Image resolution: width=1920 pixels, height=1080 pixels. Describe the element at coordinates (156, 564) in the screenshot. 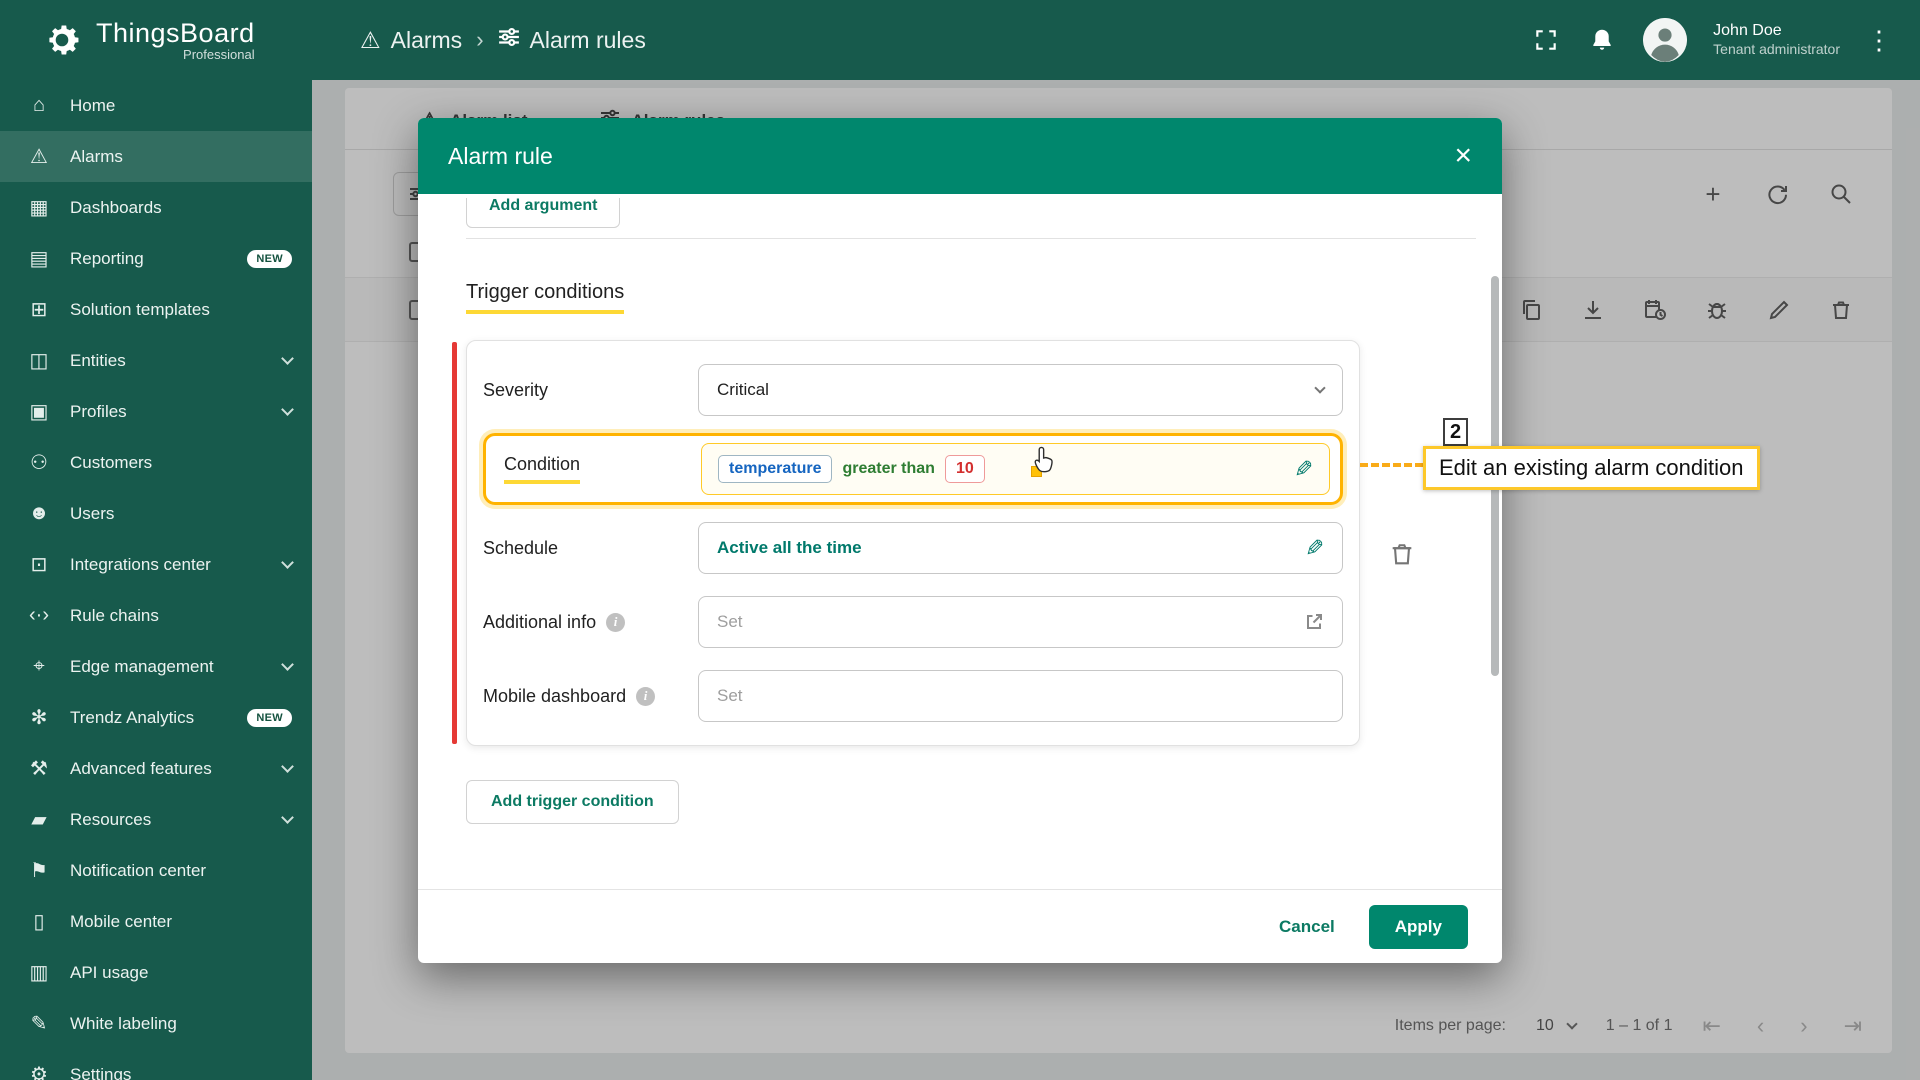

I see `sidebar-item-integrations-center: ⊡ Integrations center` at that location.